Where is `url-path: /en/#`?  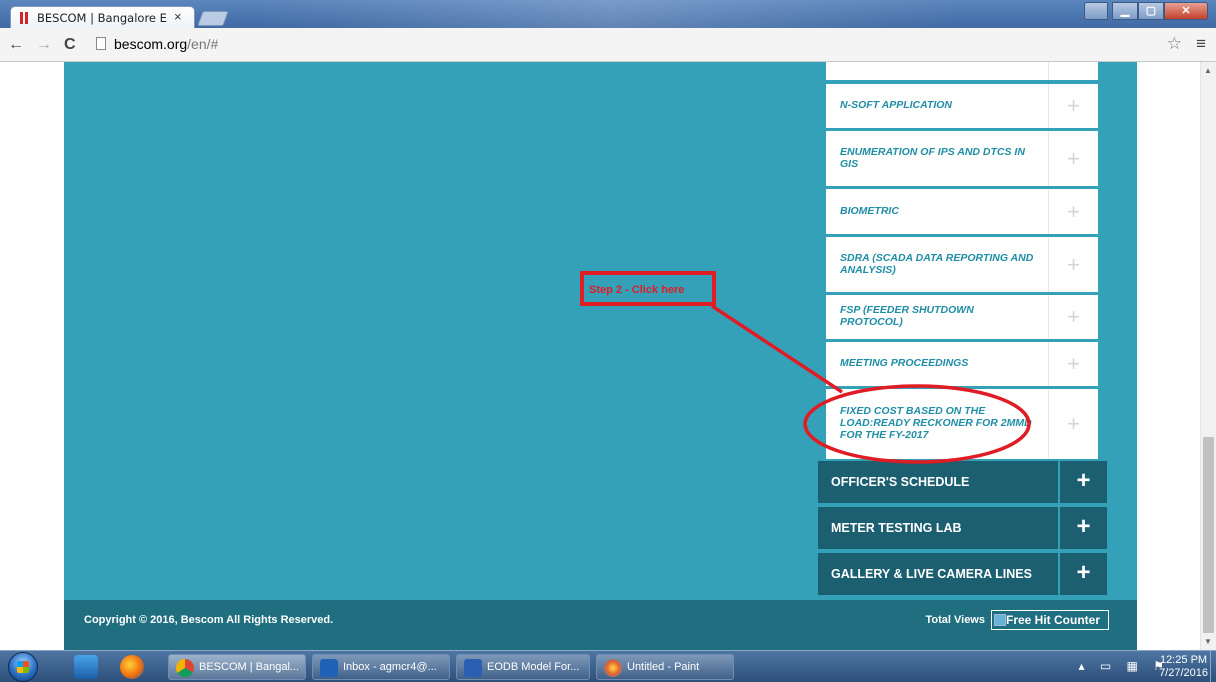
url-path: /en/# is located at coordinates (203, 44).